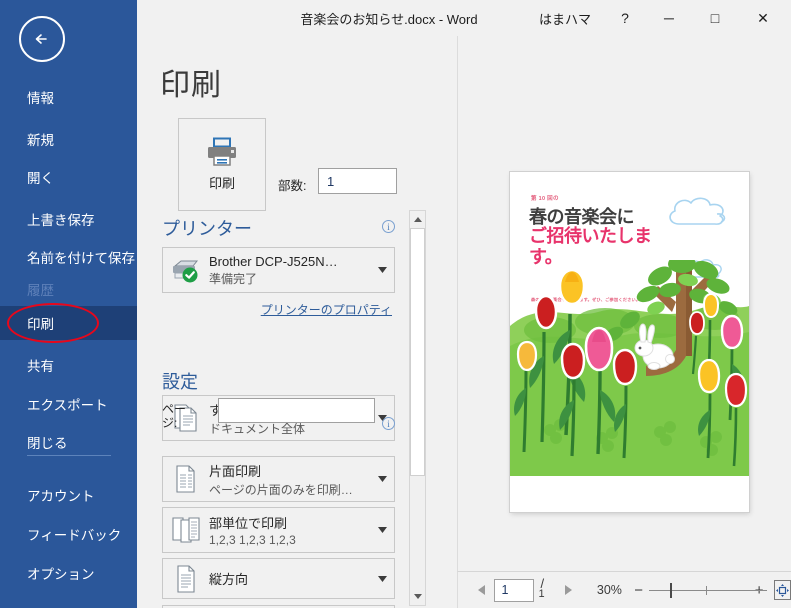  I want to click on next-page-button, so click(568, 590).